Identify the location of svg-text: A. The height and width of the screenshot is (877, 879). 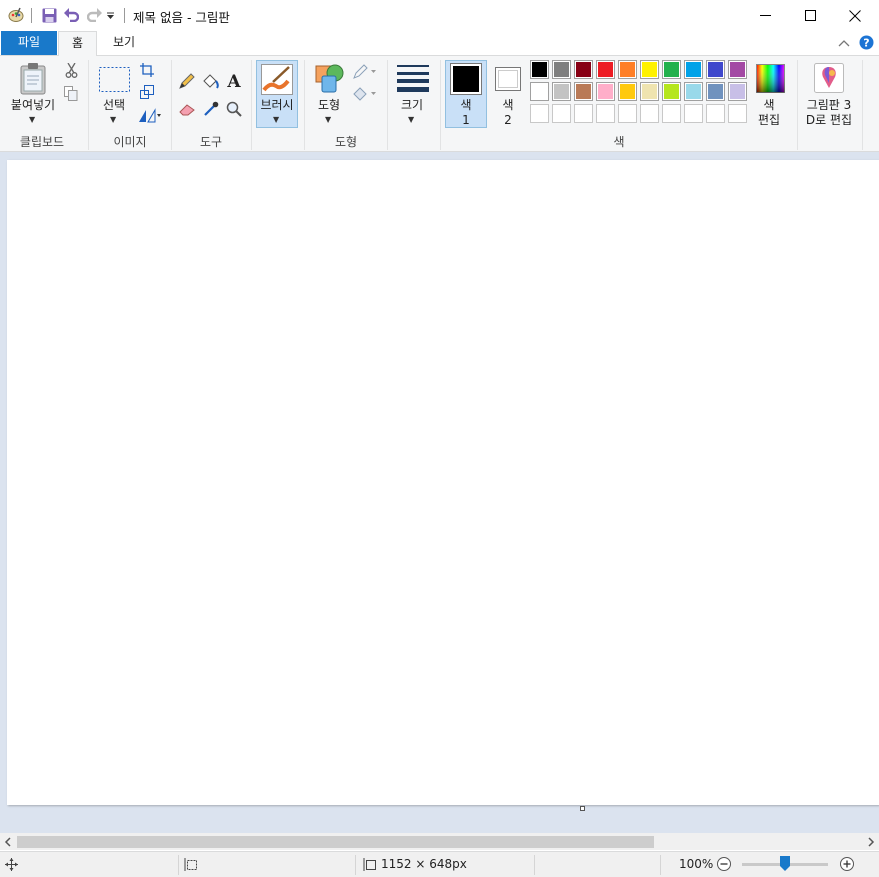
(233, 80).